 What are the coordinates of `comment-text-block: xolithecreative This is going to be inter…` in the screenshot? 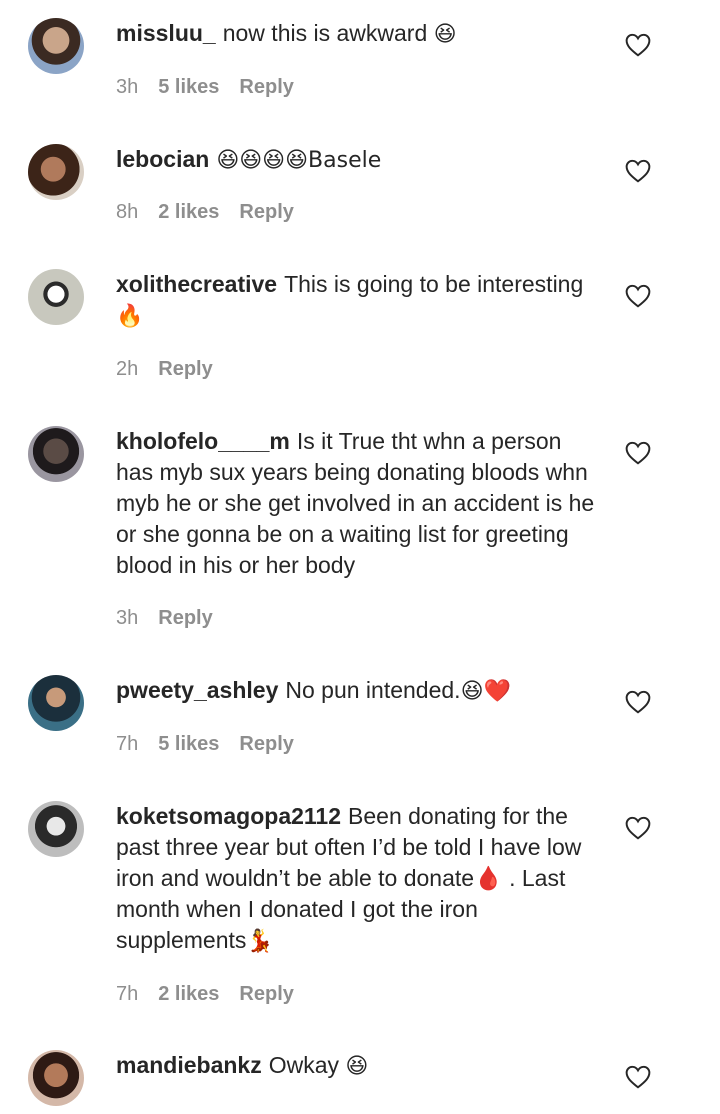 It's located at (356, 300).